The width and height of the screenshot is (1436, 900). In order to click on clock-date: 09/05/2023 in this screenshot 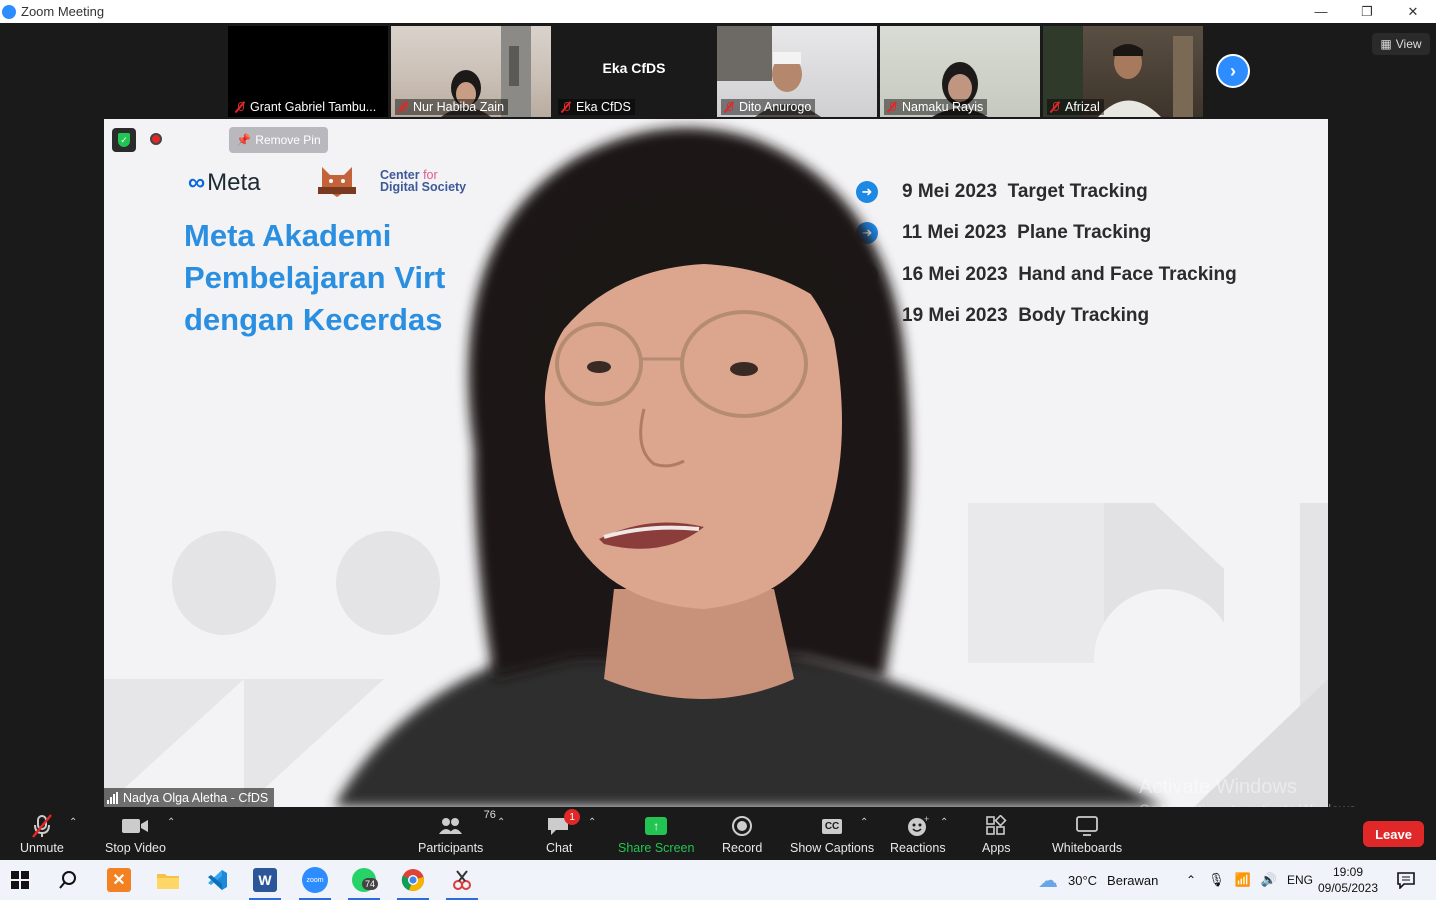, I will do `click(1348, 888)`.